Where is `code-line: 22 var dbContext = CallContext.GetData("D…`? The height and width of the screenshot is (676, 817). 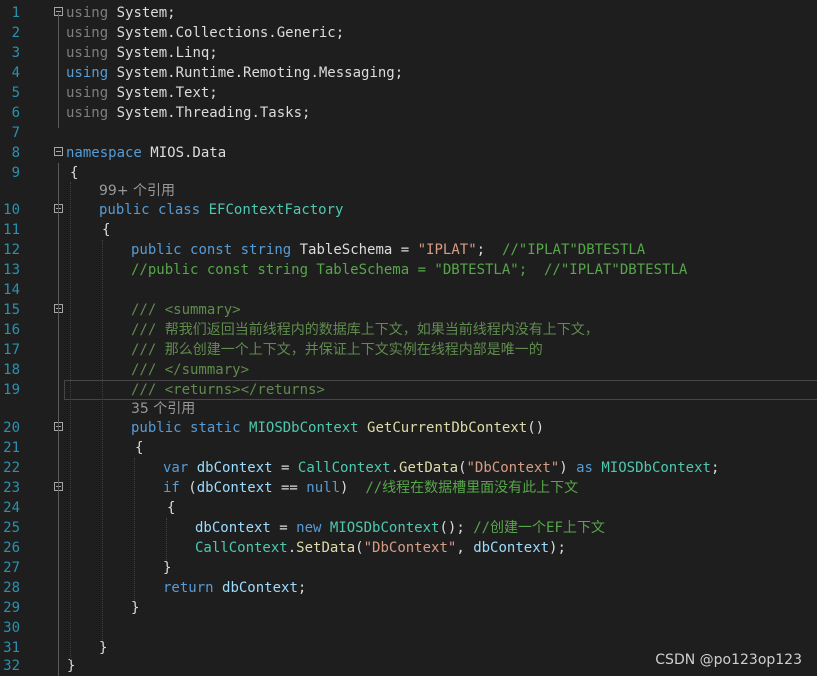
code-line: 22 var dbContext = CallContext.GetData("D… is located at coordinates (408, 468).